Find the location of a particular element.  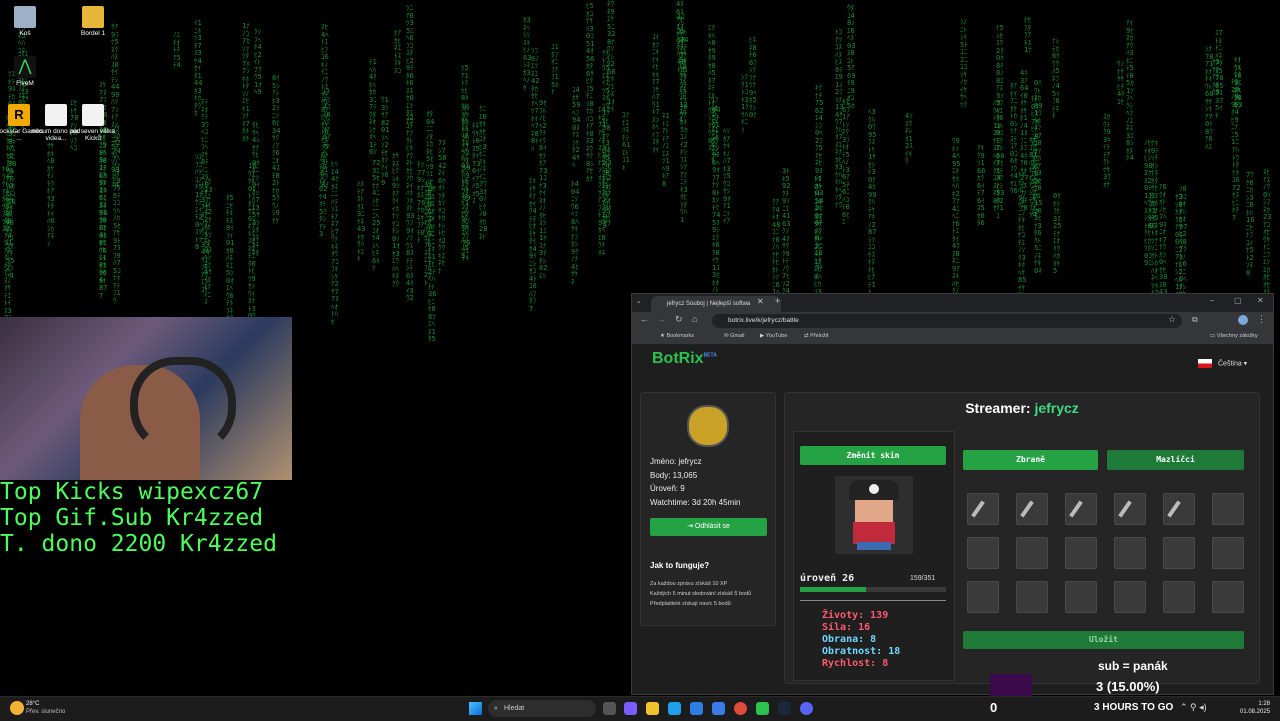

tab-menu-icon: ⌄ is located at coordinates (639, 301).